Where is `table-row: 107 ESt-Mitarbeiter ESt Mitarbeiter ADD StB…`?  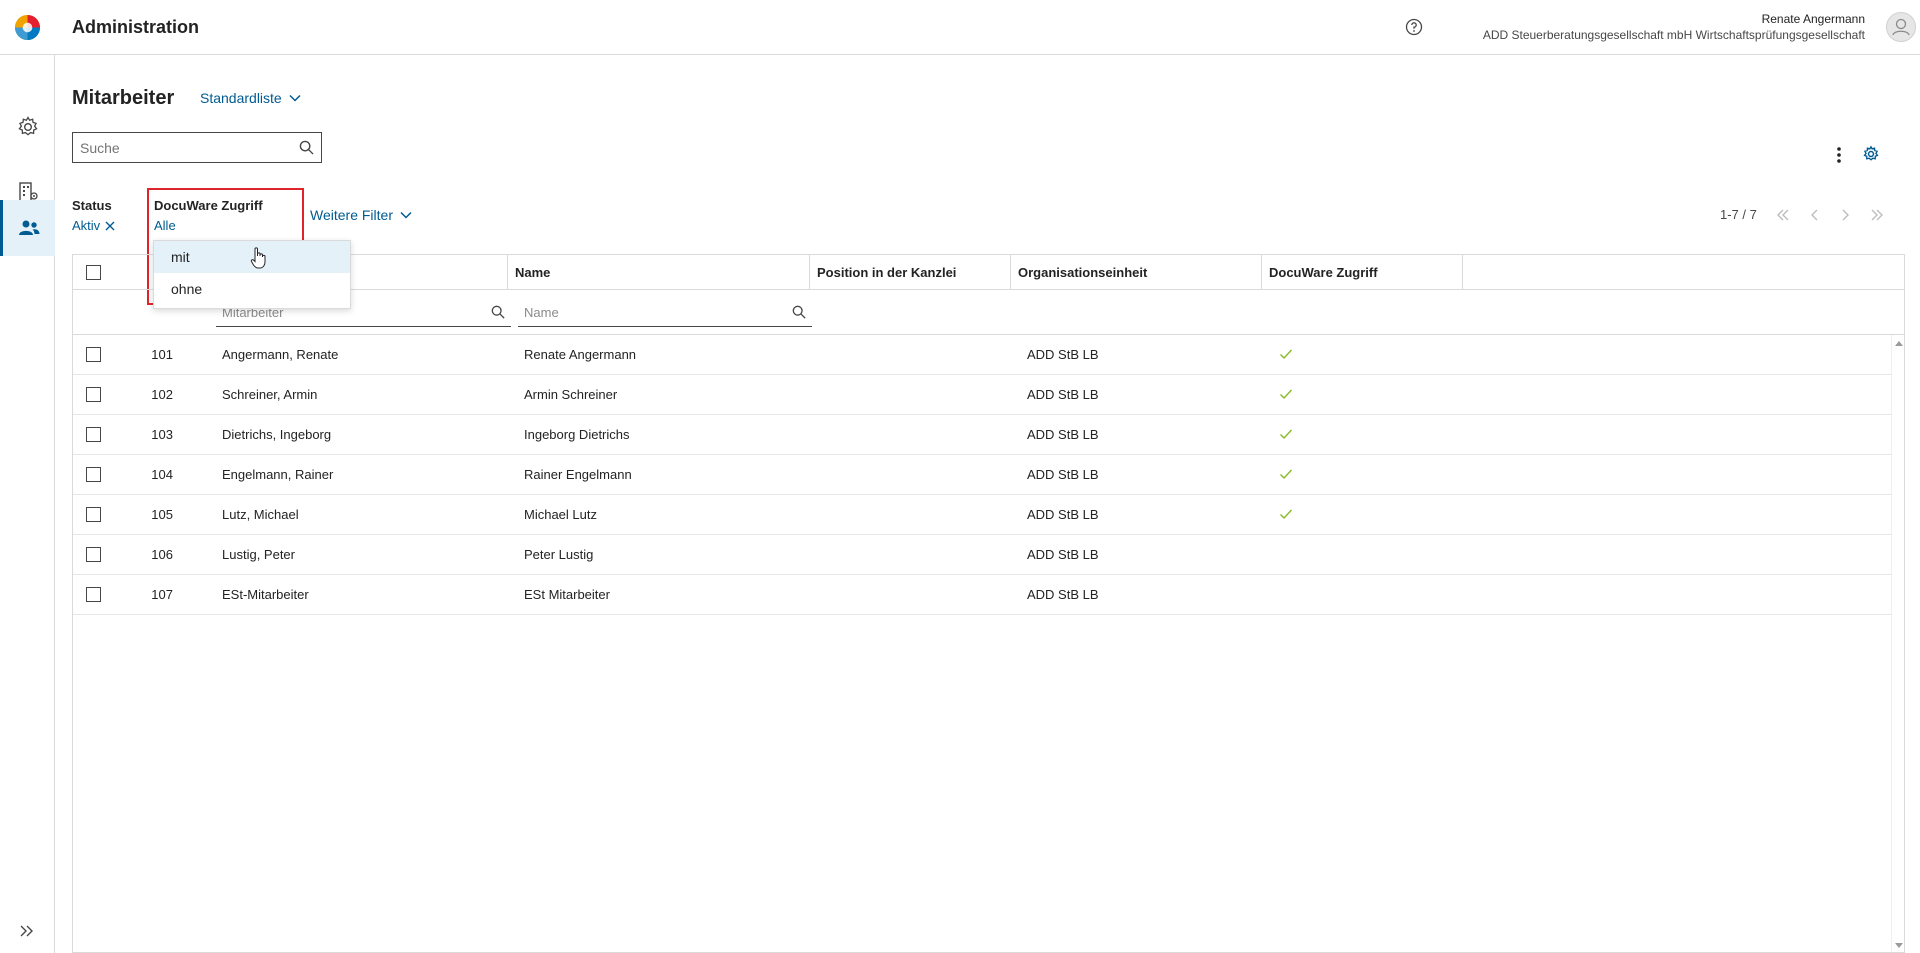 table-row: 107 ESt-Mitarbeiter ESt Mitarbeiter ADD StB… is located at coordinates (982, 595).